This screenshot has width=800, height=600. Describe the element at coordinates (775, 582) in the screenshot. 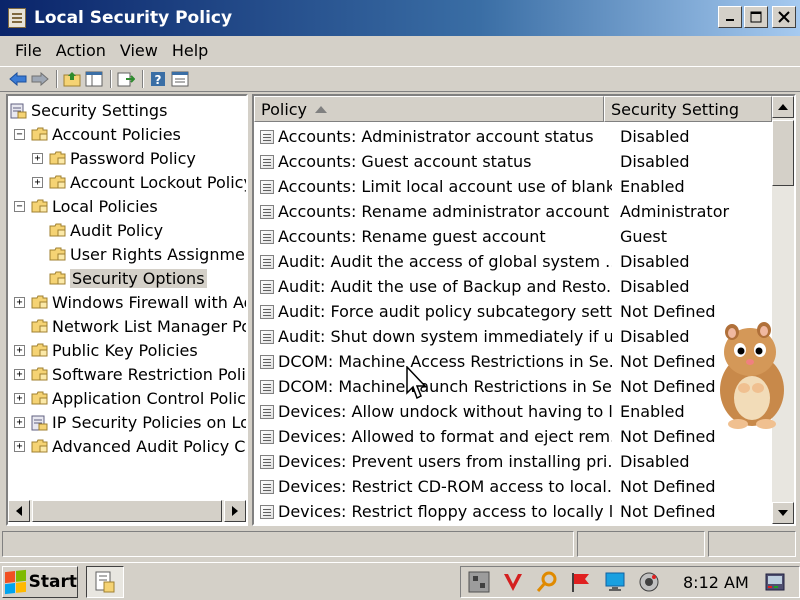

I see `media-player-icon` at that location.